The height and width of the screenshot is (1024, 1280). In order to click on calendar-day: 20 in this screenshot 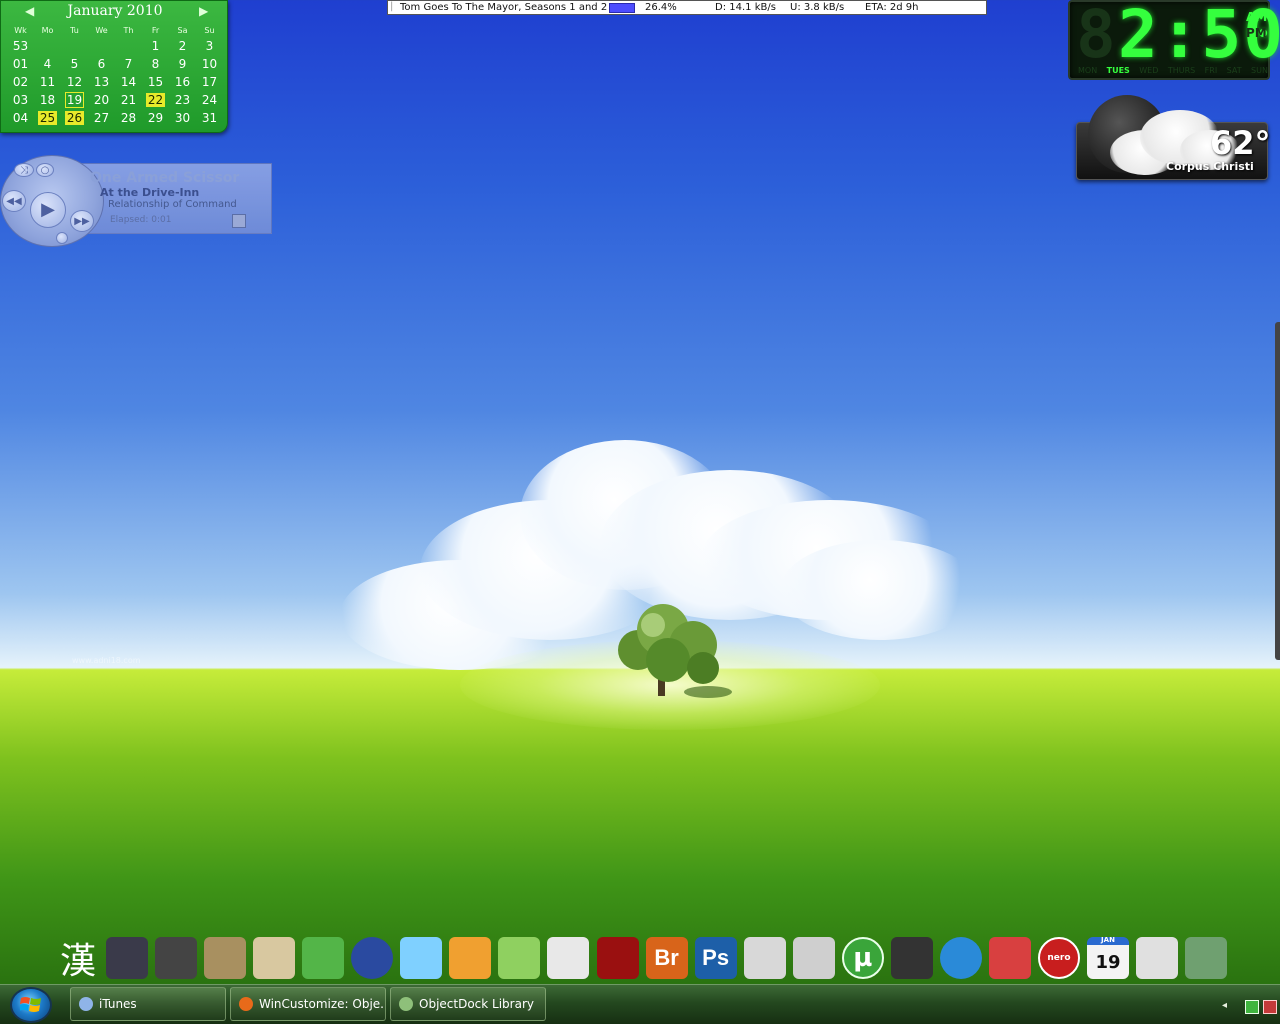, I will do `click(101, 100)`.